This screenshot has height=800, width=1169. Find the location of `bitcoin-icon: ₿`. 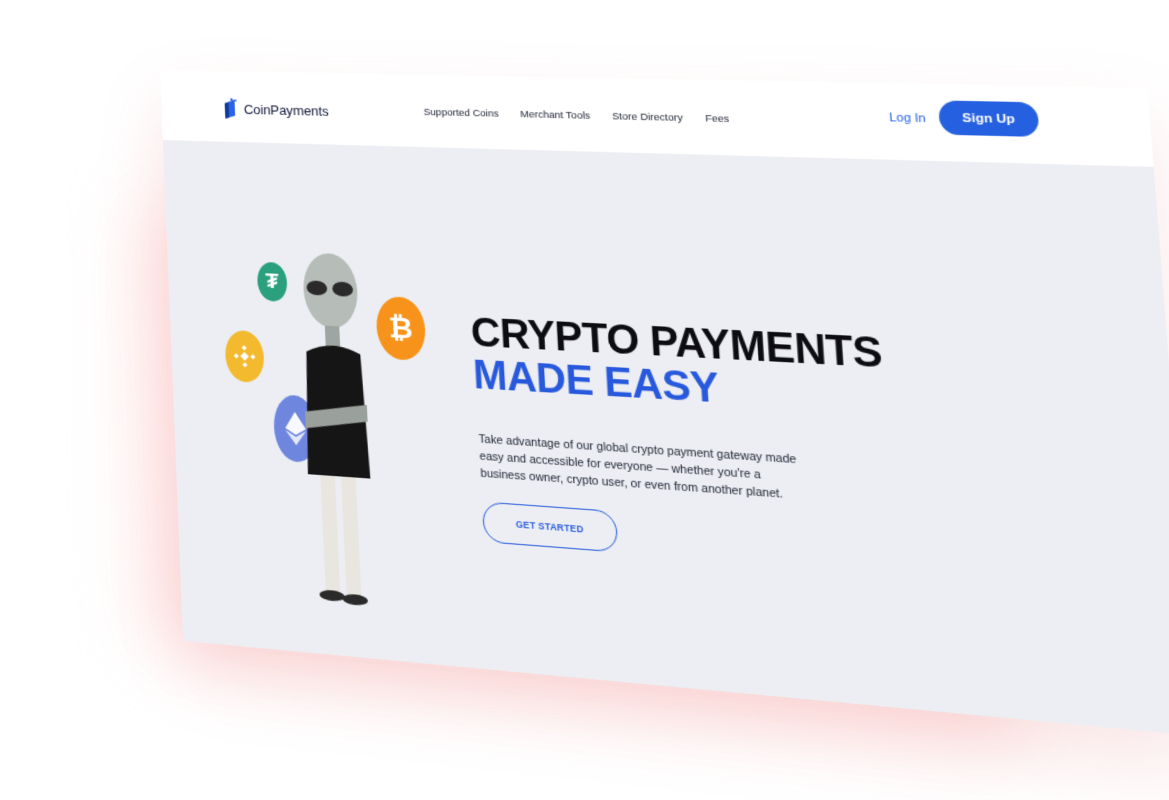

bitcoin-icon: ₿ is located at coordinates (401, 328).